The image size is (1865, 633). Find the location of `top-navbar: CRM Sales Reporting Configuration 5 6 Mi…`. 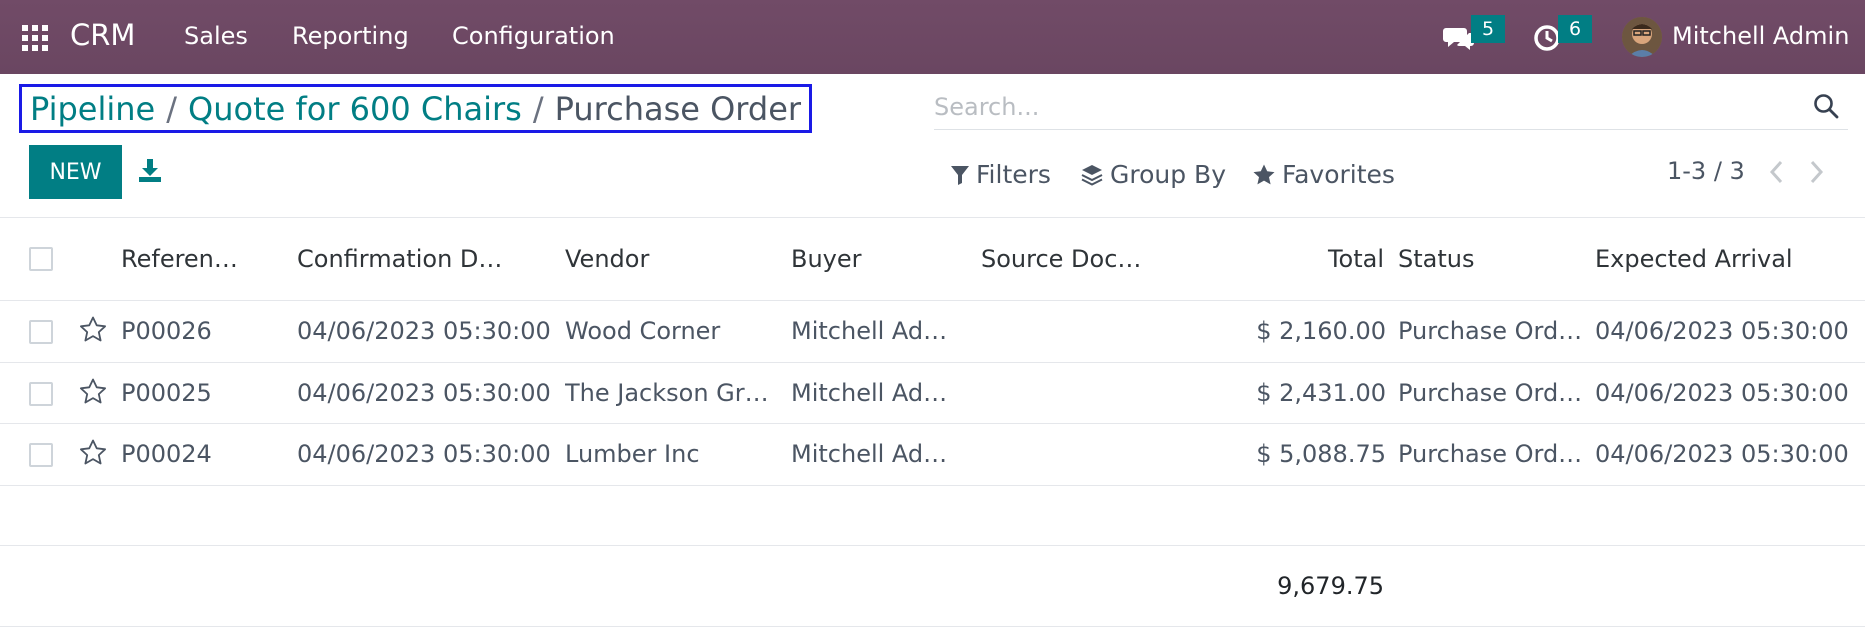

top-navbar: CRM Sales Reporting Configuration 5 6 Mi… is located at coordinates (932, 37).